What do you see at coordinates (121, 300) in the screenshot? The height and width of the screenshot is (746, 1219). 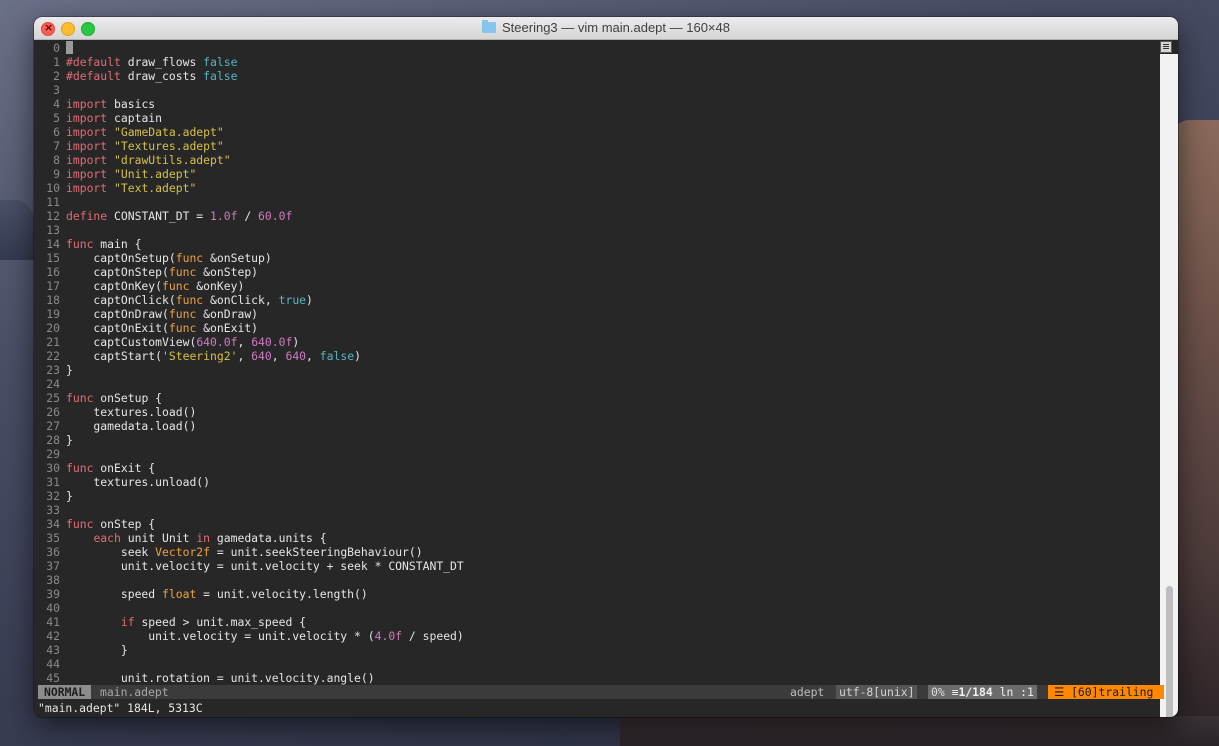 I see `code-token: captOnClick(` at bounding box center [121, 300].